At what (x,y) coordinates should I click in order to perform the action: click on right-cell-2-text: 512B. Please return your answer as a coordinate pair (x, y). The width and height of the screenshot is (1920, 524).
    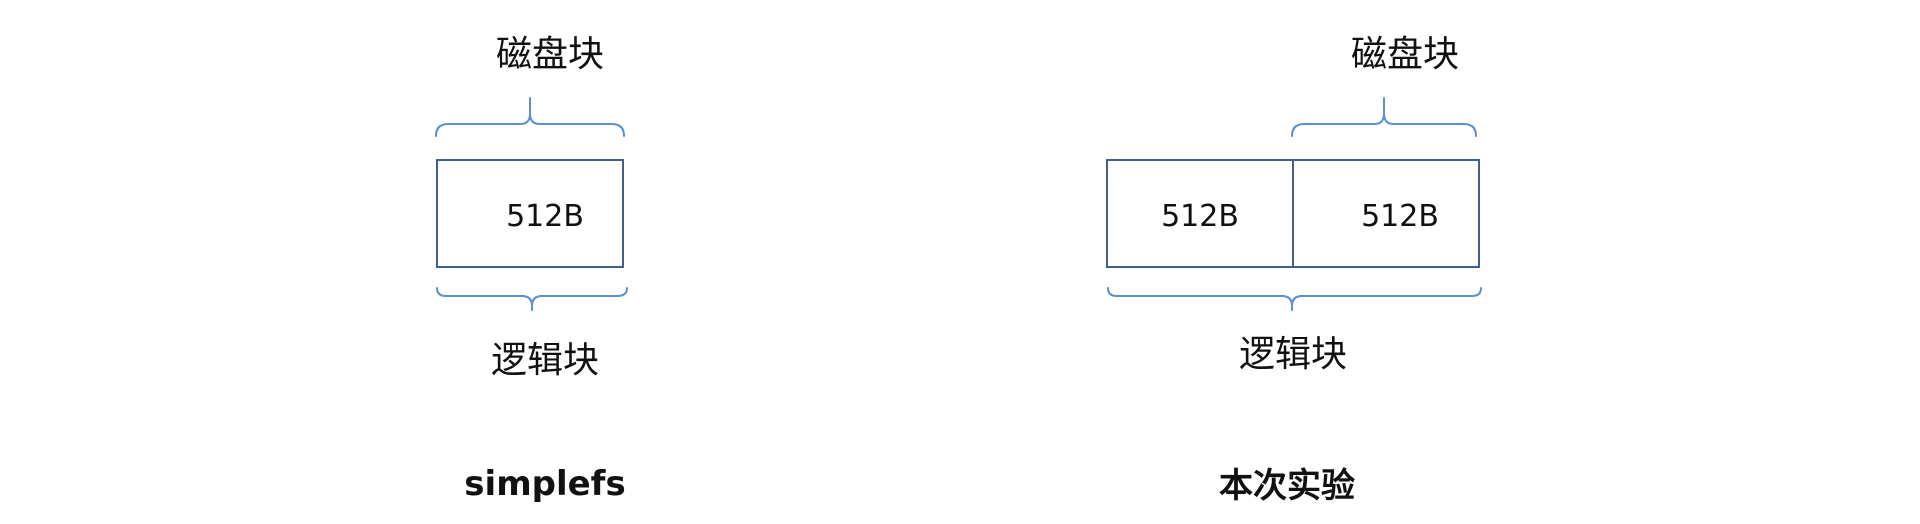
    Looking at the image, I should click on (1400, 216).